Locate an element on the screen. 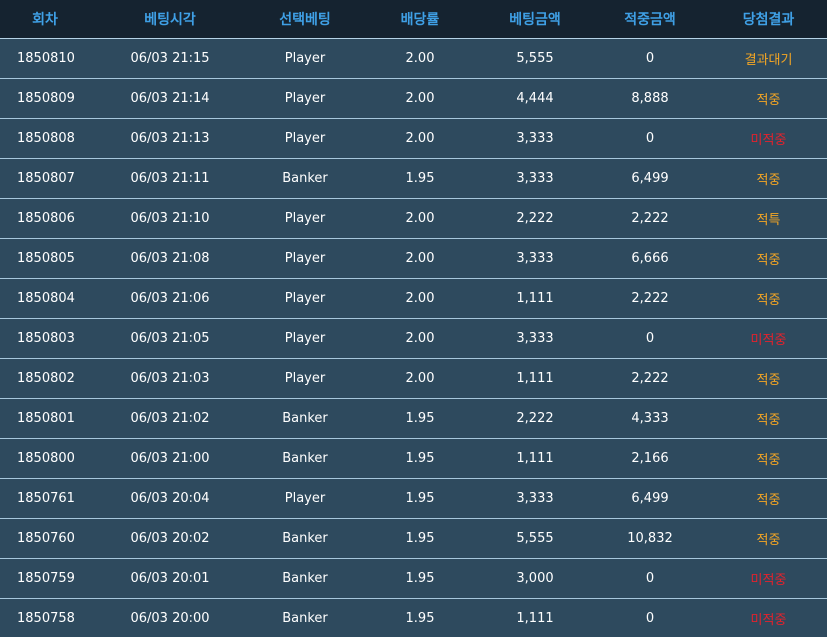  round-cell: 1850760 is located at coordinates (45, 538).